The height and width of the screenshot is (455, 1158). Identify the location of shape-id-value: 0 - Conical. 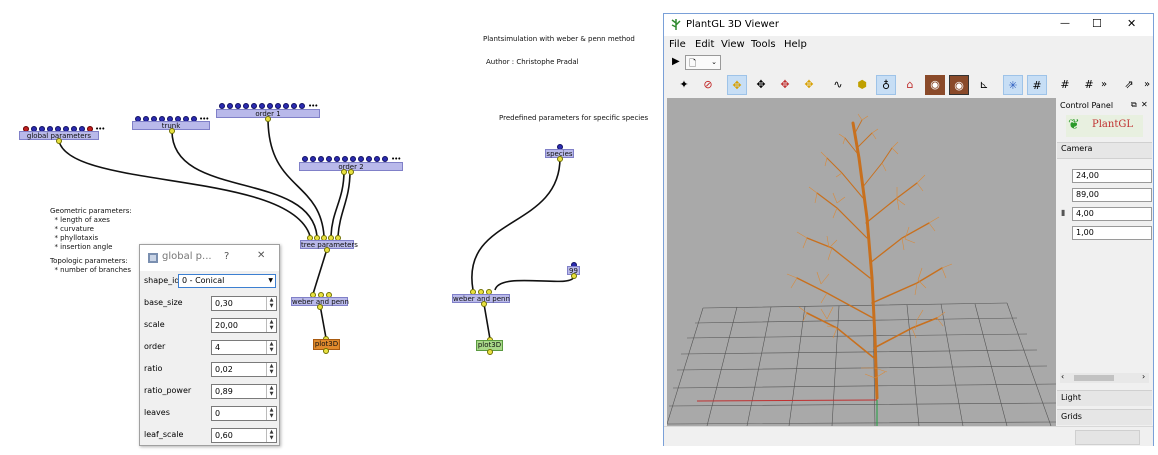
(203, 280).